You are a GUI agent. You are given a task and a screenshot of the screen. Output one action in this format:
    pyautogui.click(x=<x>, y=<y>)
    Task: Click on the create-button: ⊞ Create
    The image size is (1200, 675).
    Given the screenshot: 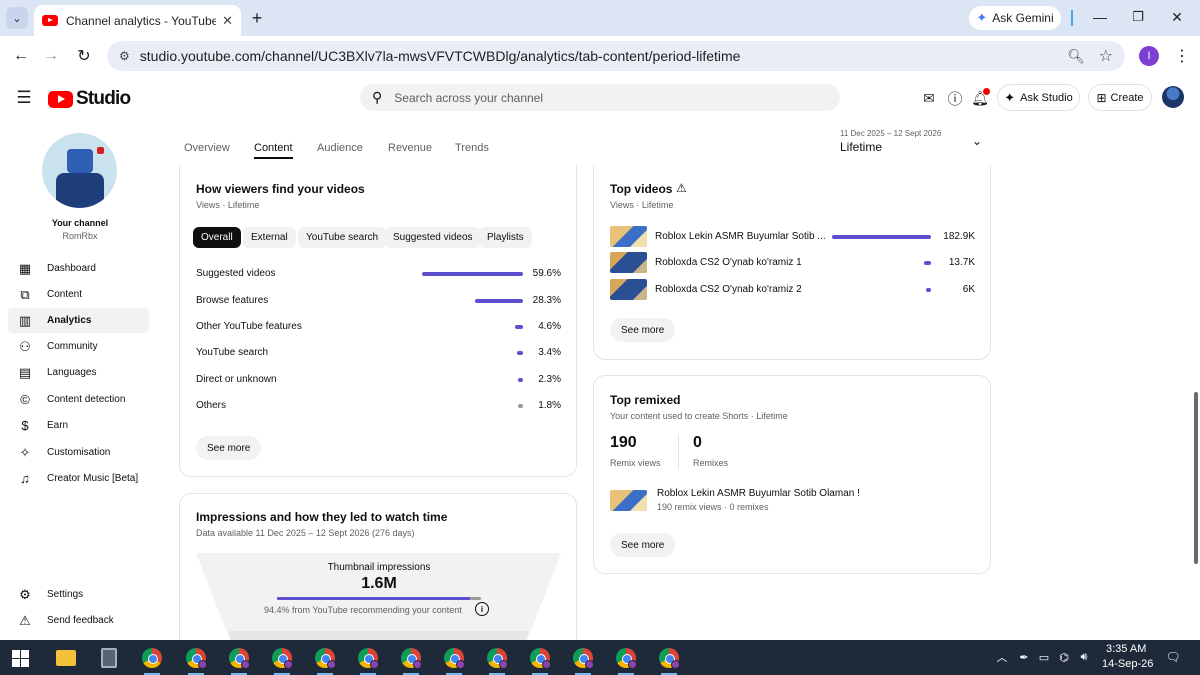 What is the action you would take?
    pyautogui.click(x=1120, y=97)
    